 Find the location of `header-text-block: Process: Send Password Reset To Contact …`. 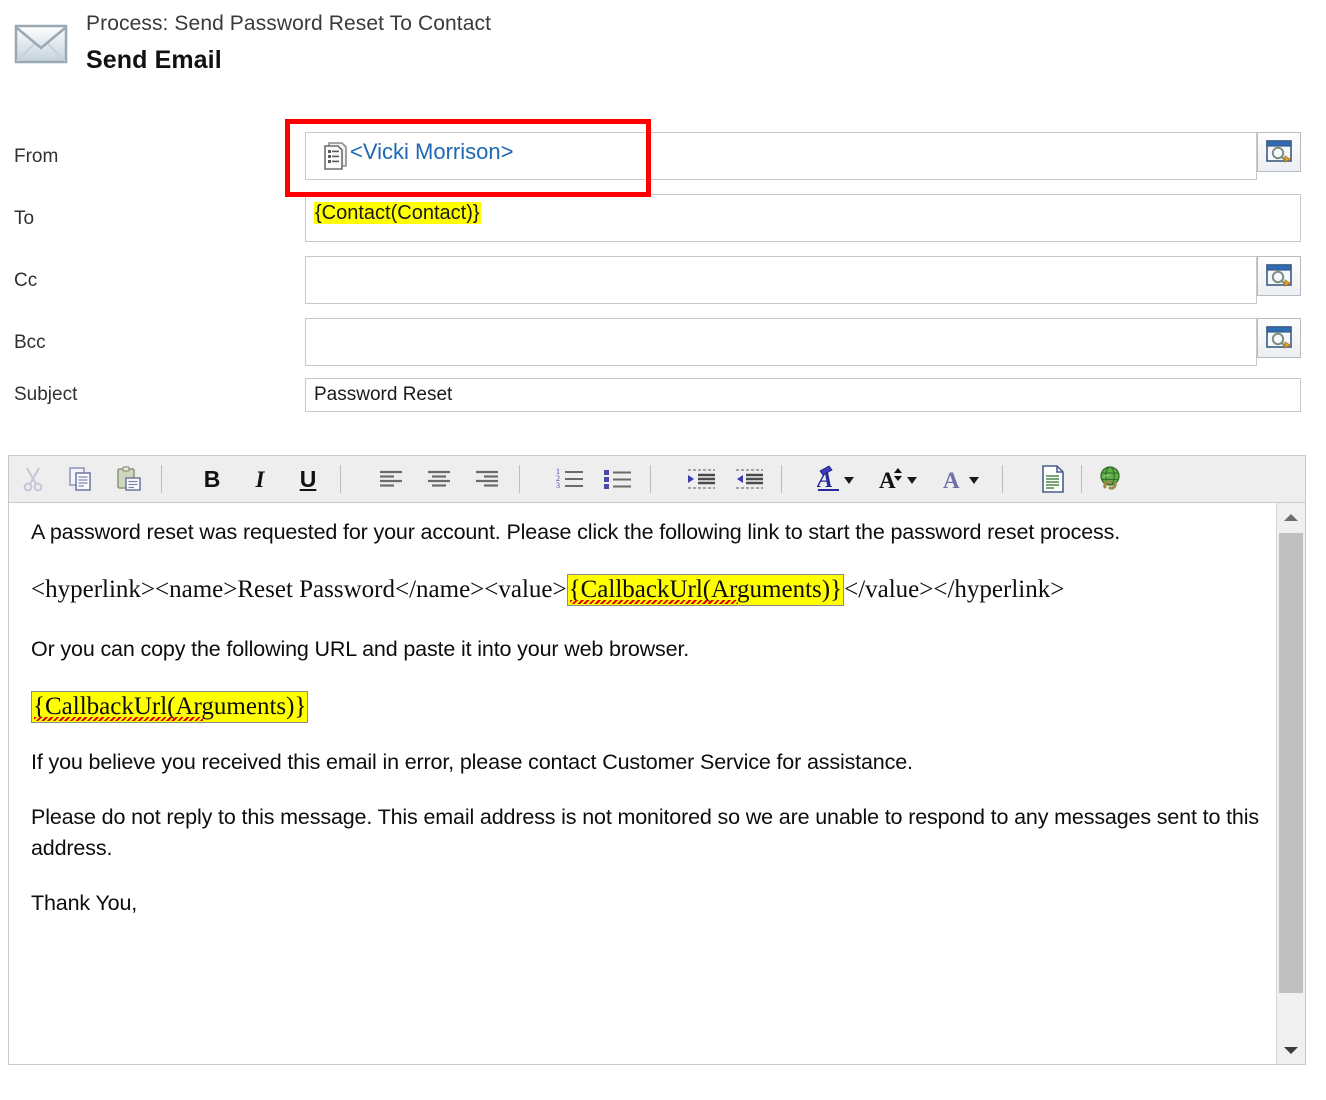

header-text-block: Process: Send Password Reset To Contact … is located at coordinates (288, 43).